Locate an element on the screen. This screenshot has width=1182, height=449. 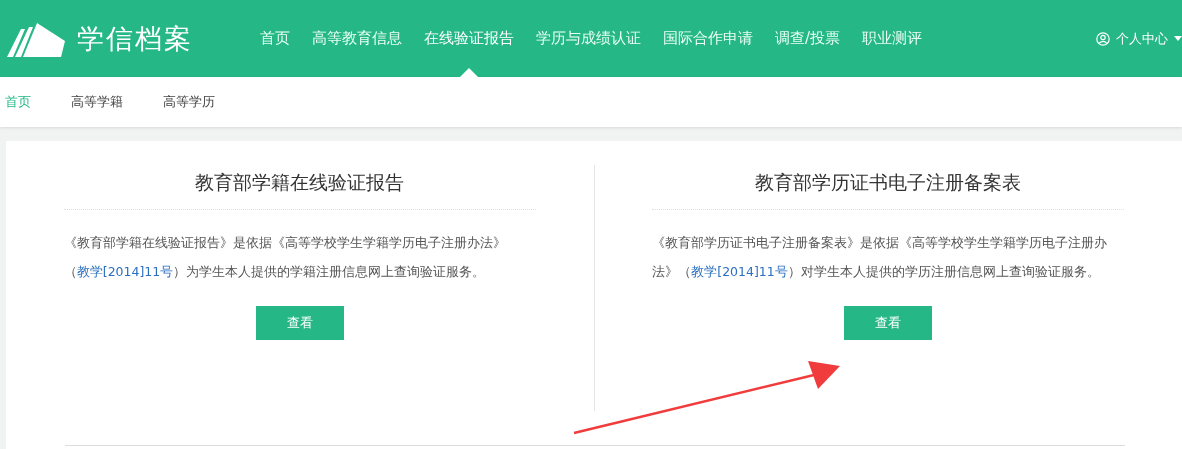
card-title: 教育部学历证书电子注册备案表 is located at coordinates (888, 187).